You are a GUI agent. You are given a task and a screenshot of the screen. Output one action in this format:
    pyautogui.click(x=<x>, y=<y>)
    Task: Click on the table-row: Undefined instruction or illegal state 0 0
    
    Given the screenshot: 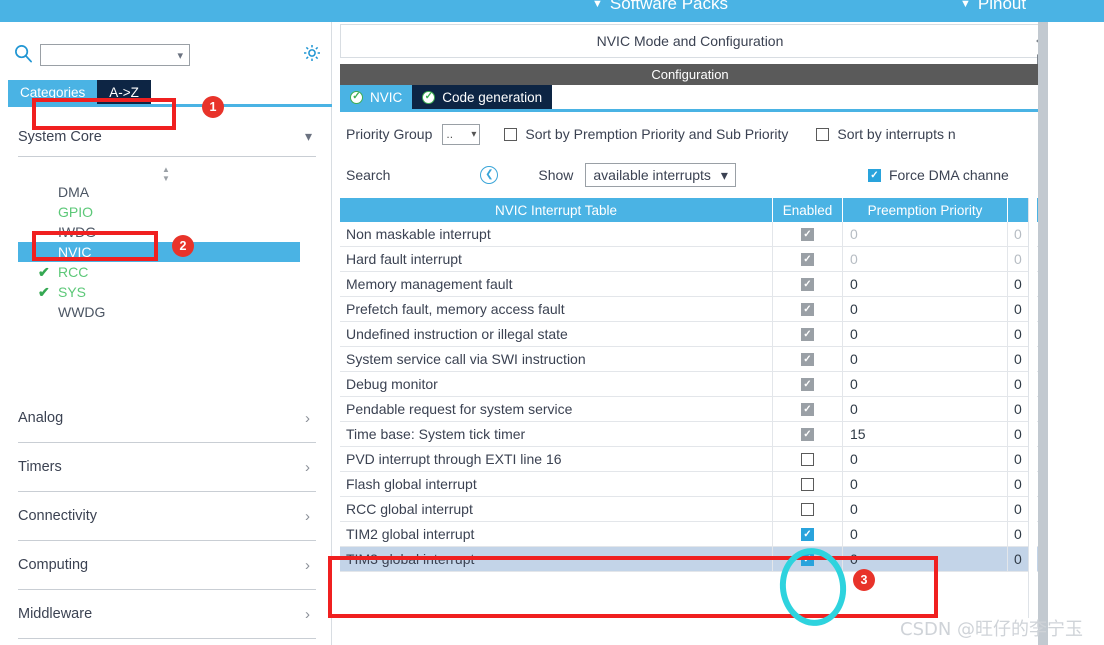 What is the action you would take?
    pyautogui.click(x=690, y=334)
    